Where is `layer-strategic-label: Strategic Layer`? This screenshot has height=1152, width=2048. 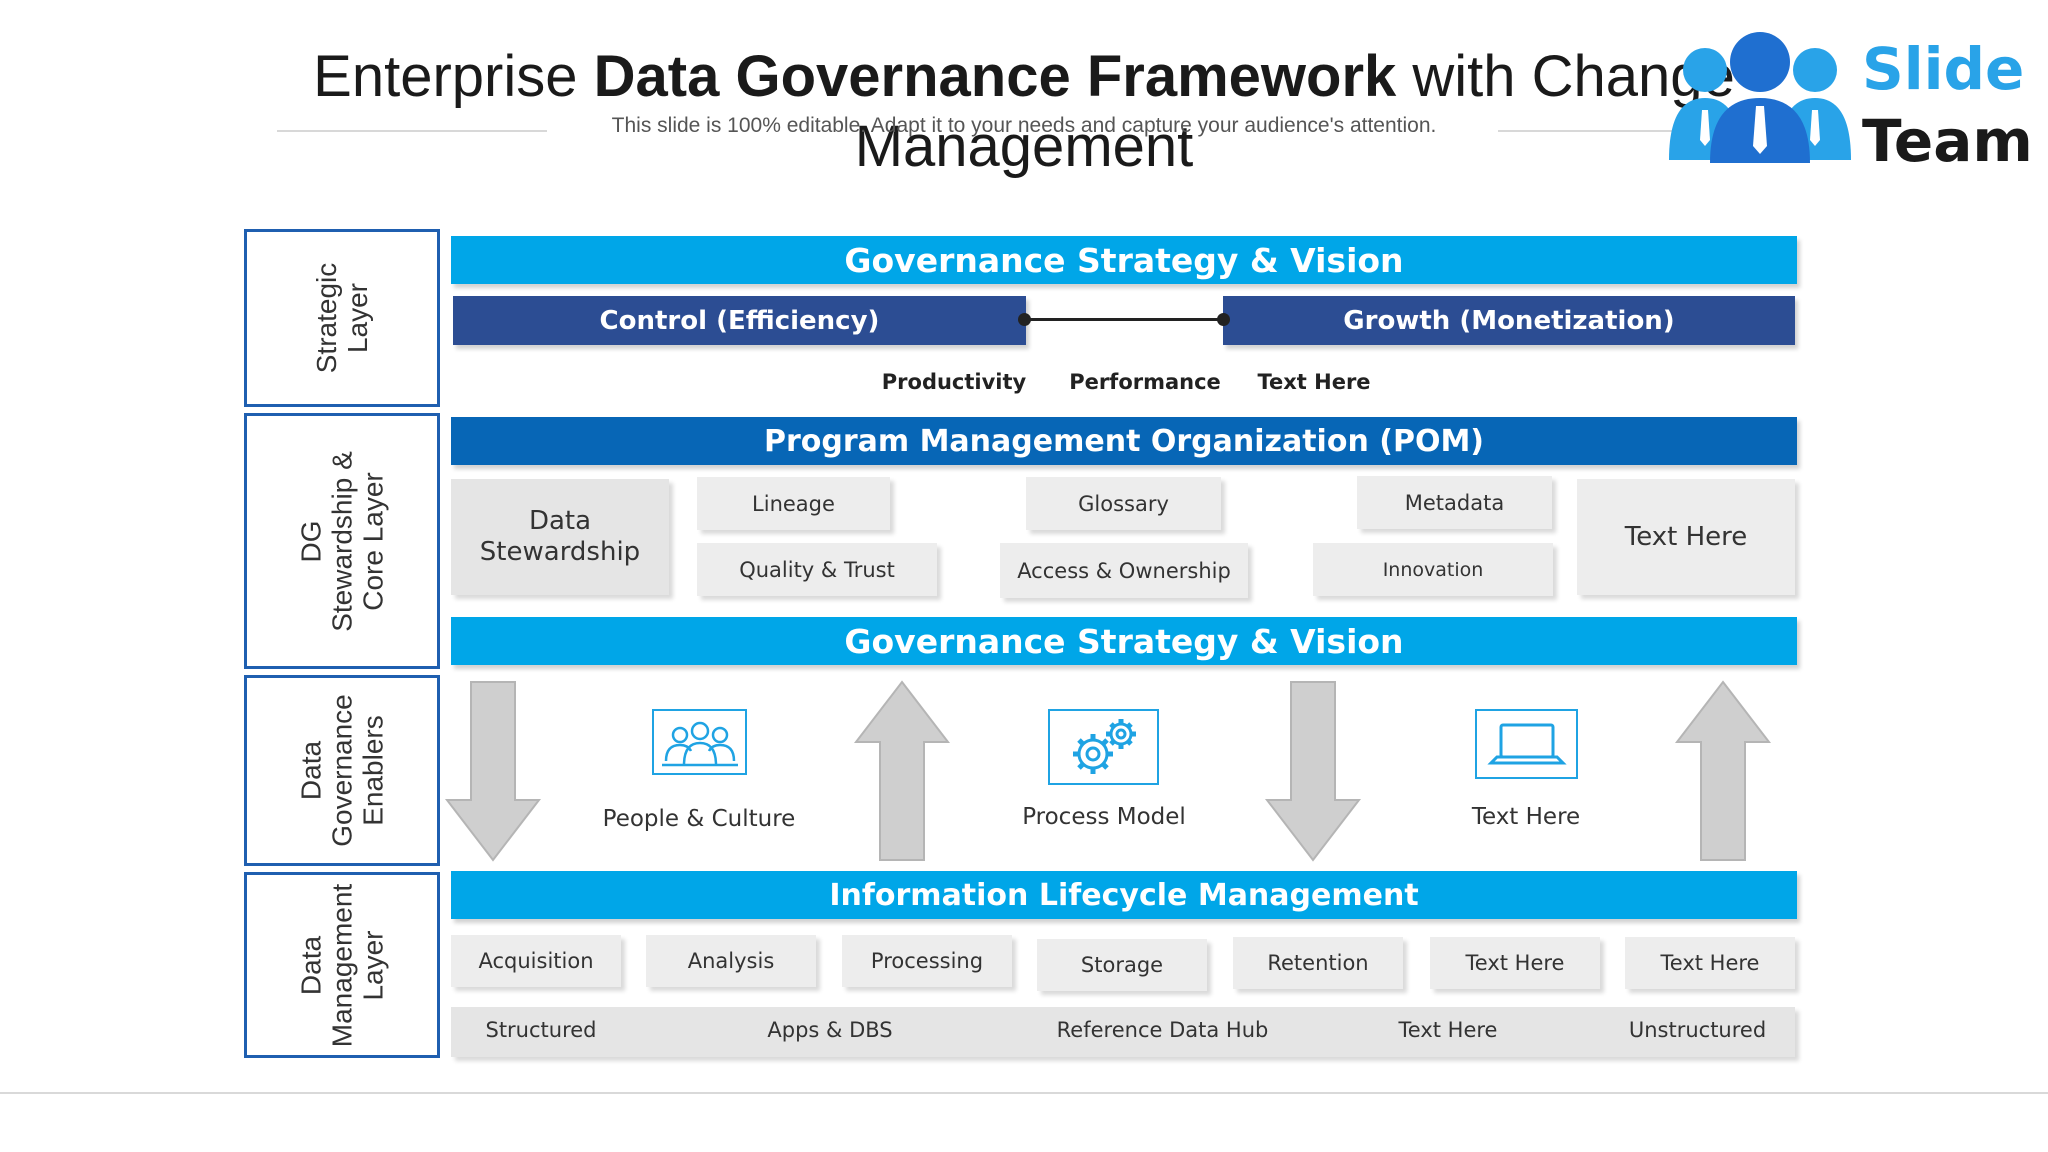 layer-strategic-label: Strategic Layer is located at coordinates (342, 318).